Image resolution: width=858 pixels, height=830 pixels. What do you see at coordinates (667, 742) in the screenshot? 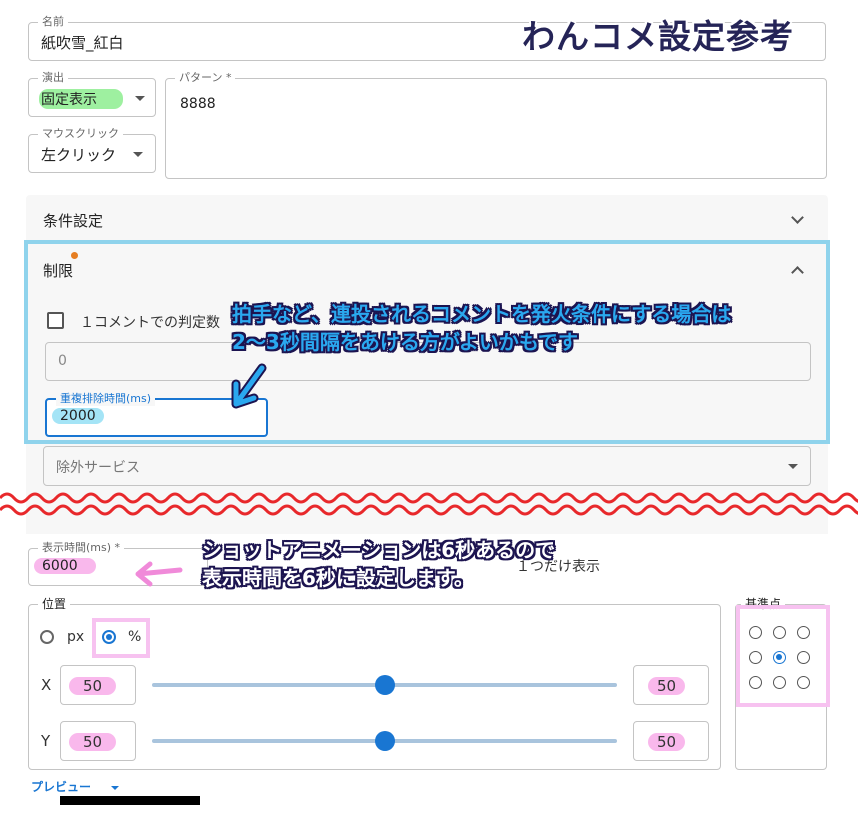
I see `y-value-right: 50` at bounding box center [667, 742].